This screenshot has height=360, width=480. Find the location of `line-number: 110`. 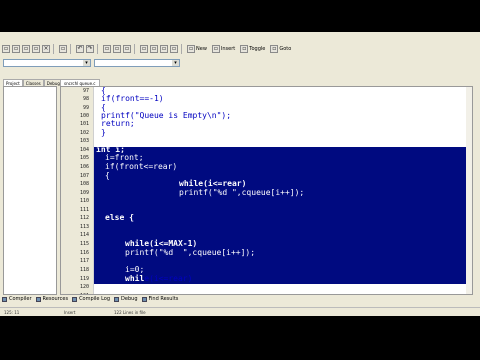

line-number: 110 is located at coordinates (84, 201).